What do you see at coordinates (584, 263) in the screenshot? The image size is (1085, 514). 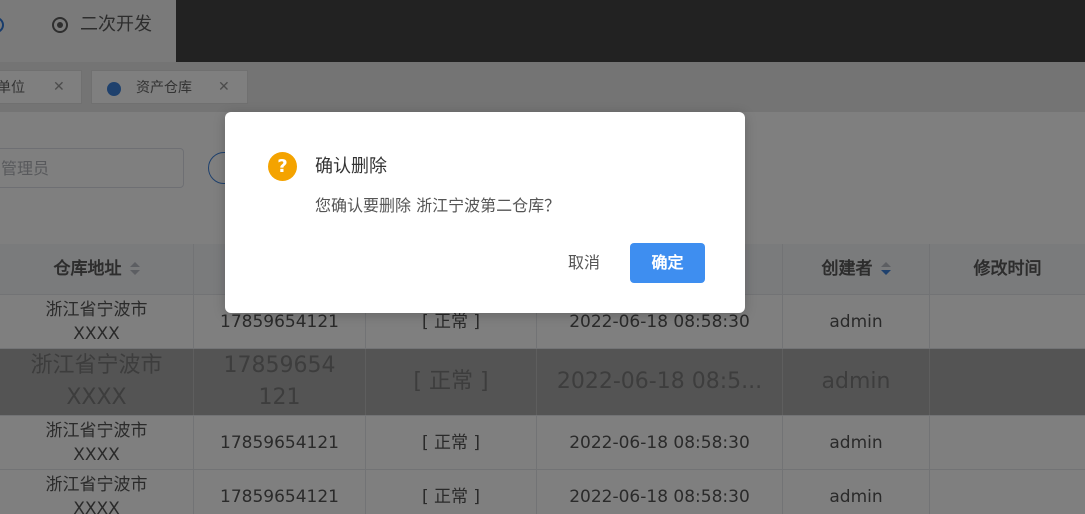 I see `cancel-button: 取消` at bounding box center [584, 263].